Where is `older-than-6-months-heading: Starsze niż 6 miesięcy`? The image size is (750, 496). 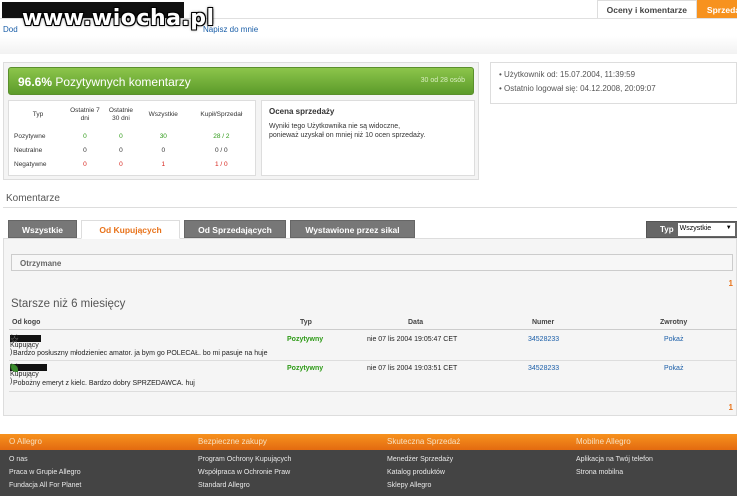 older-than-6-months-heading: Starsze niż 6 miesięcy is located at coordinates (68, 304).